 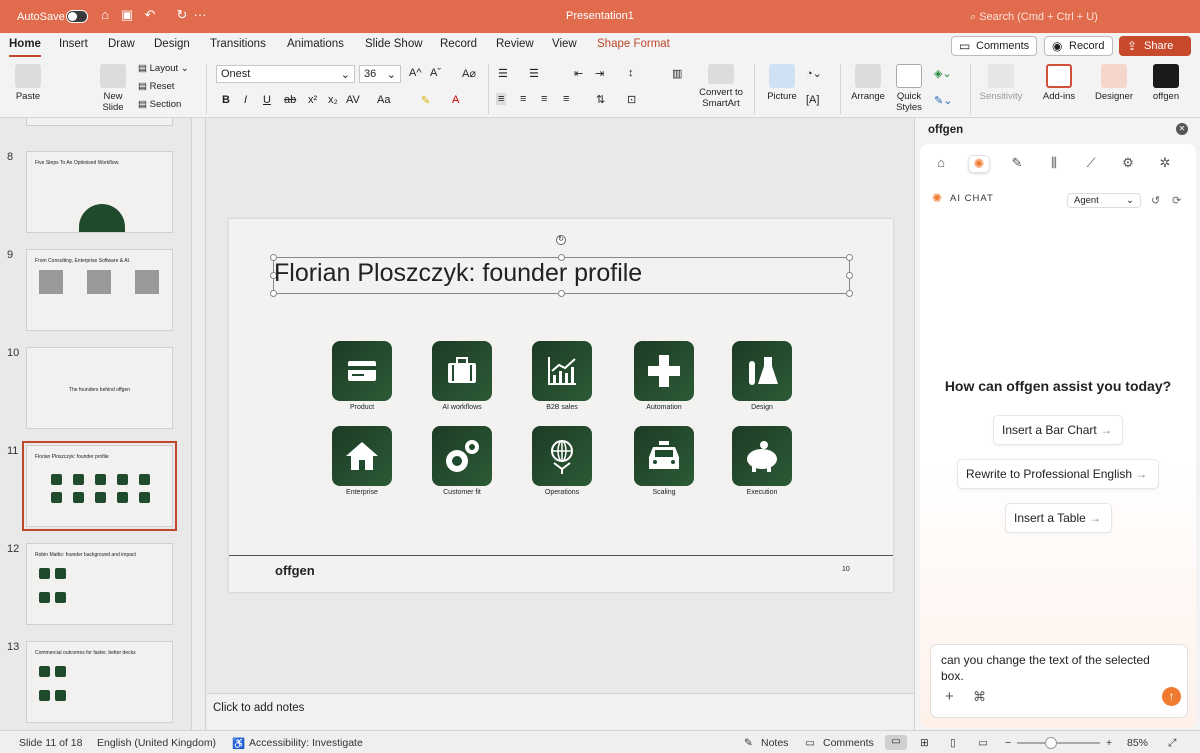 I want to click on strikethrough-icon: ab, so click(x=290, y=100).